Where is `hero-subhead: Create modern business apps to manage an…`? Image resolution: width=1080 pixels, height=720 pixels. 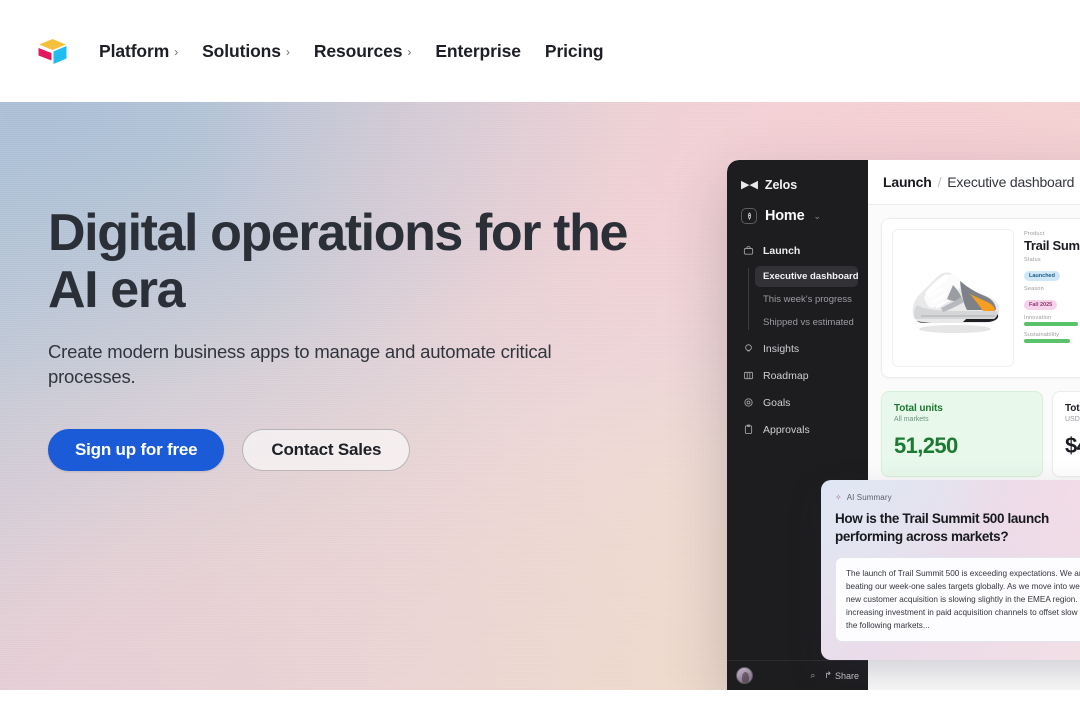 hero-subhead: Create modern business apps to manage an… is located at coordinates (300, 364).